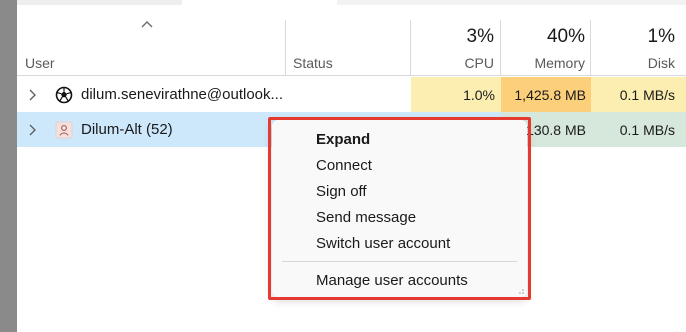  What do you see at coordinates (8, 166) in the screenshot?
I see `window-edge` at bounding box center [8, 166].